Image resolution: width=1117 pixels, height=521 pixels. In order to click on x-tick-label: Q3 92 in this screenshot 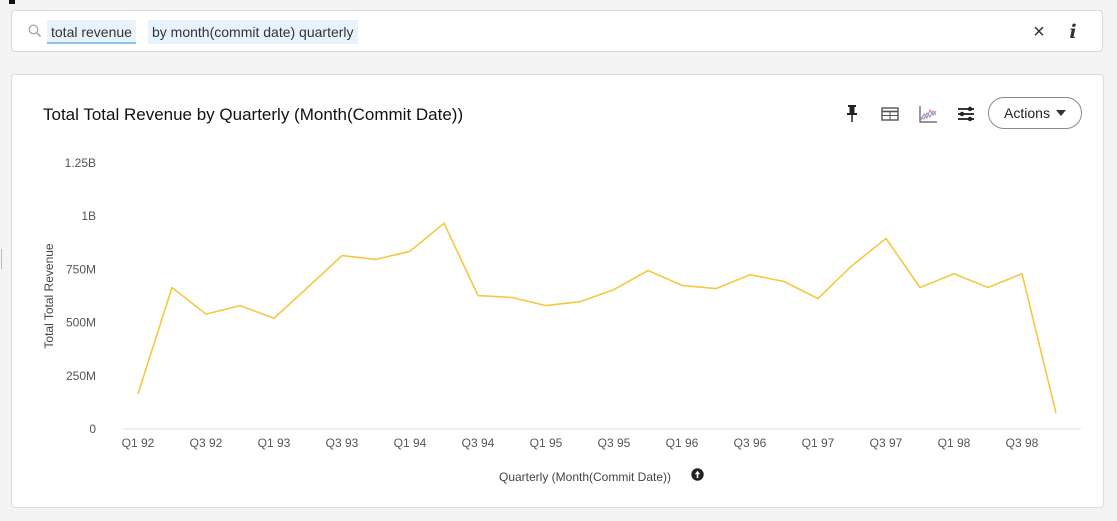, I will do `click(206, 443)`.